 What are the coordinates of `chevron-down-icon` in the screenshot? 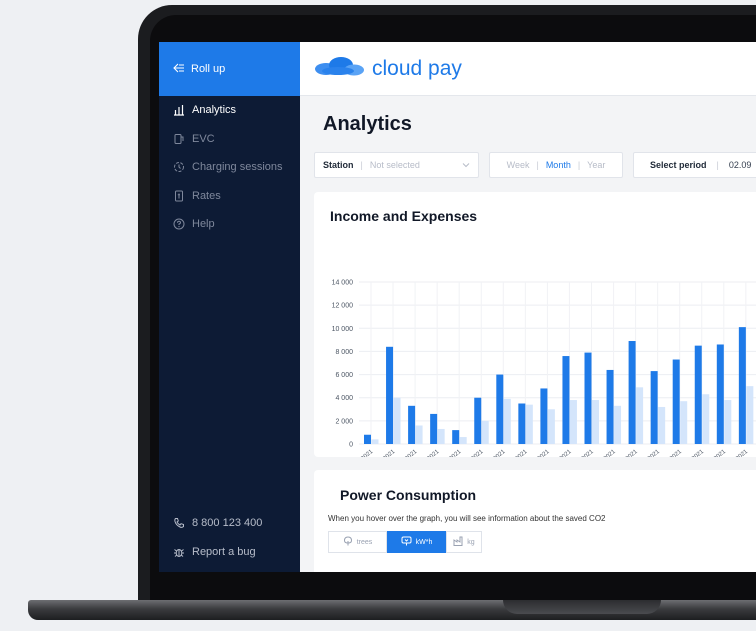 It's located at (466, 165).